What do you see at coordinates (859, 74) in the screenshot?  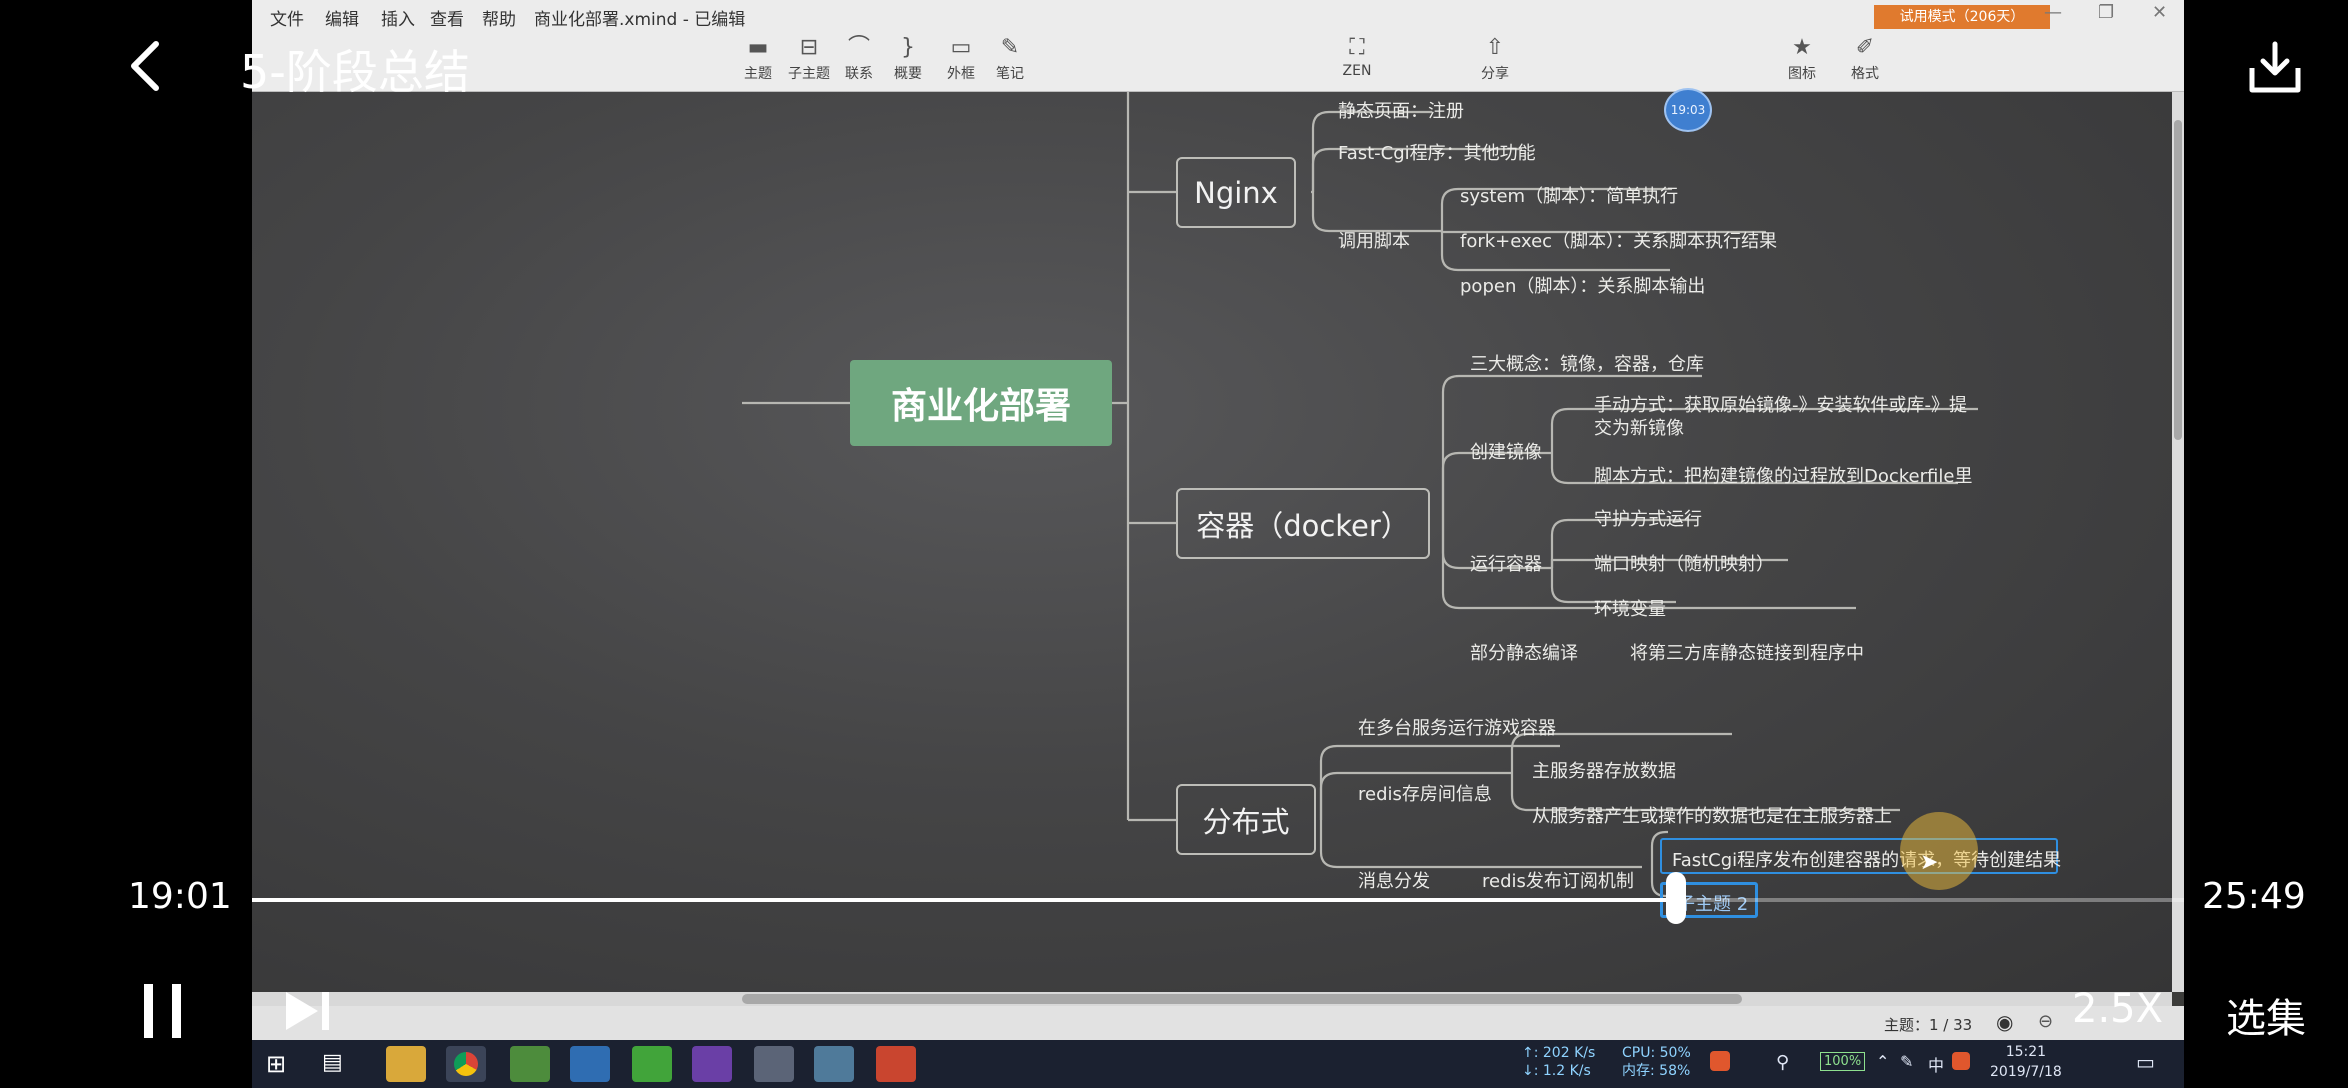 I see `toolbar-label: 联系` at bounding box center [859, 74].